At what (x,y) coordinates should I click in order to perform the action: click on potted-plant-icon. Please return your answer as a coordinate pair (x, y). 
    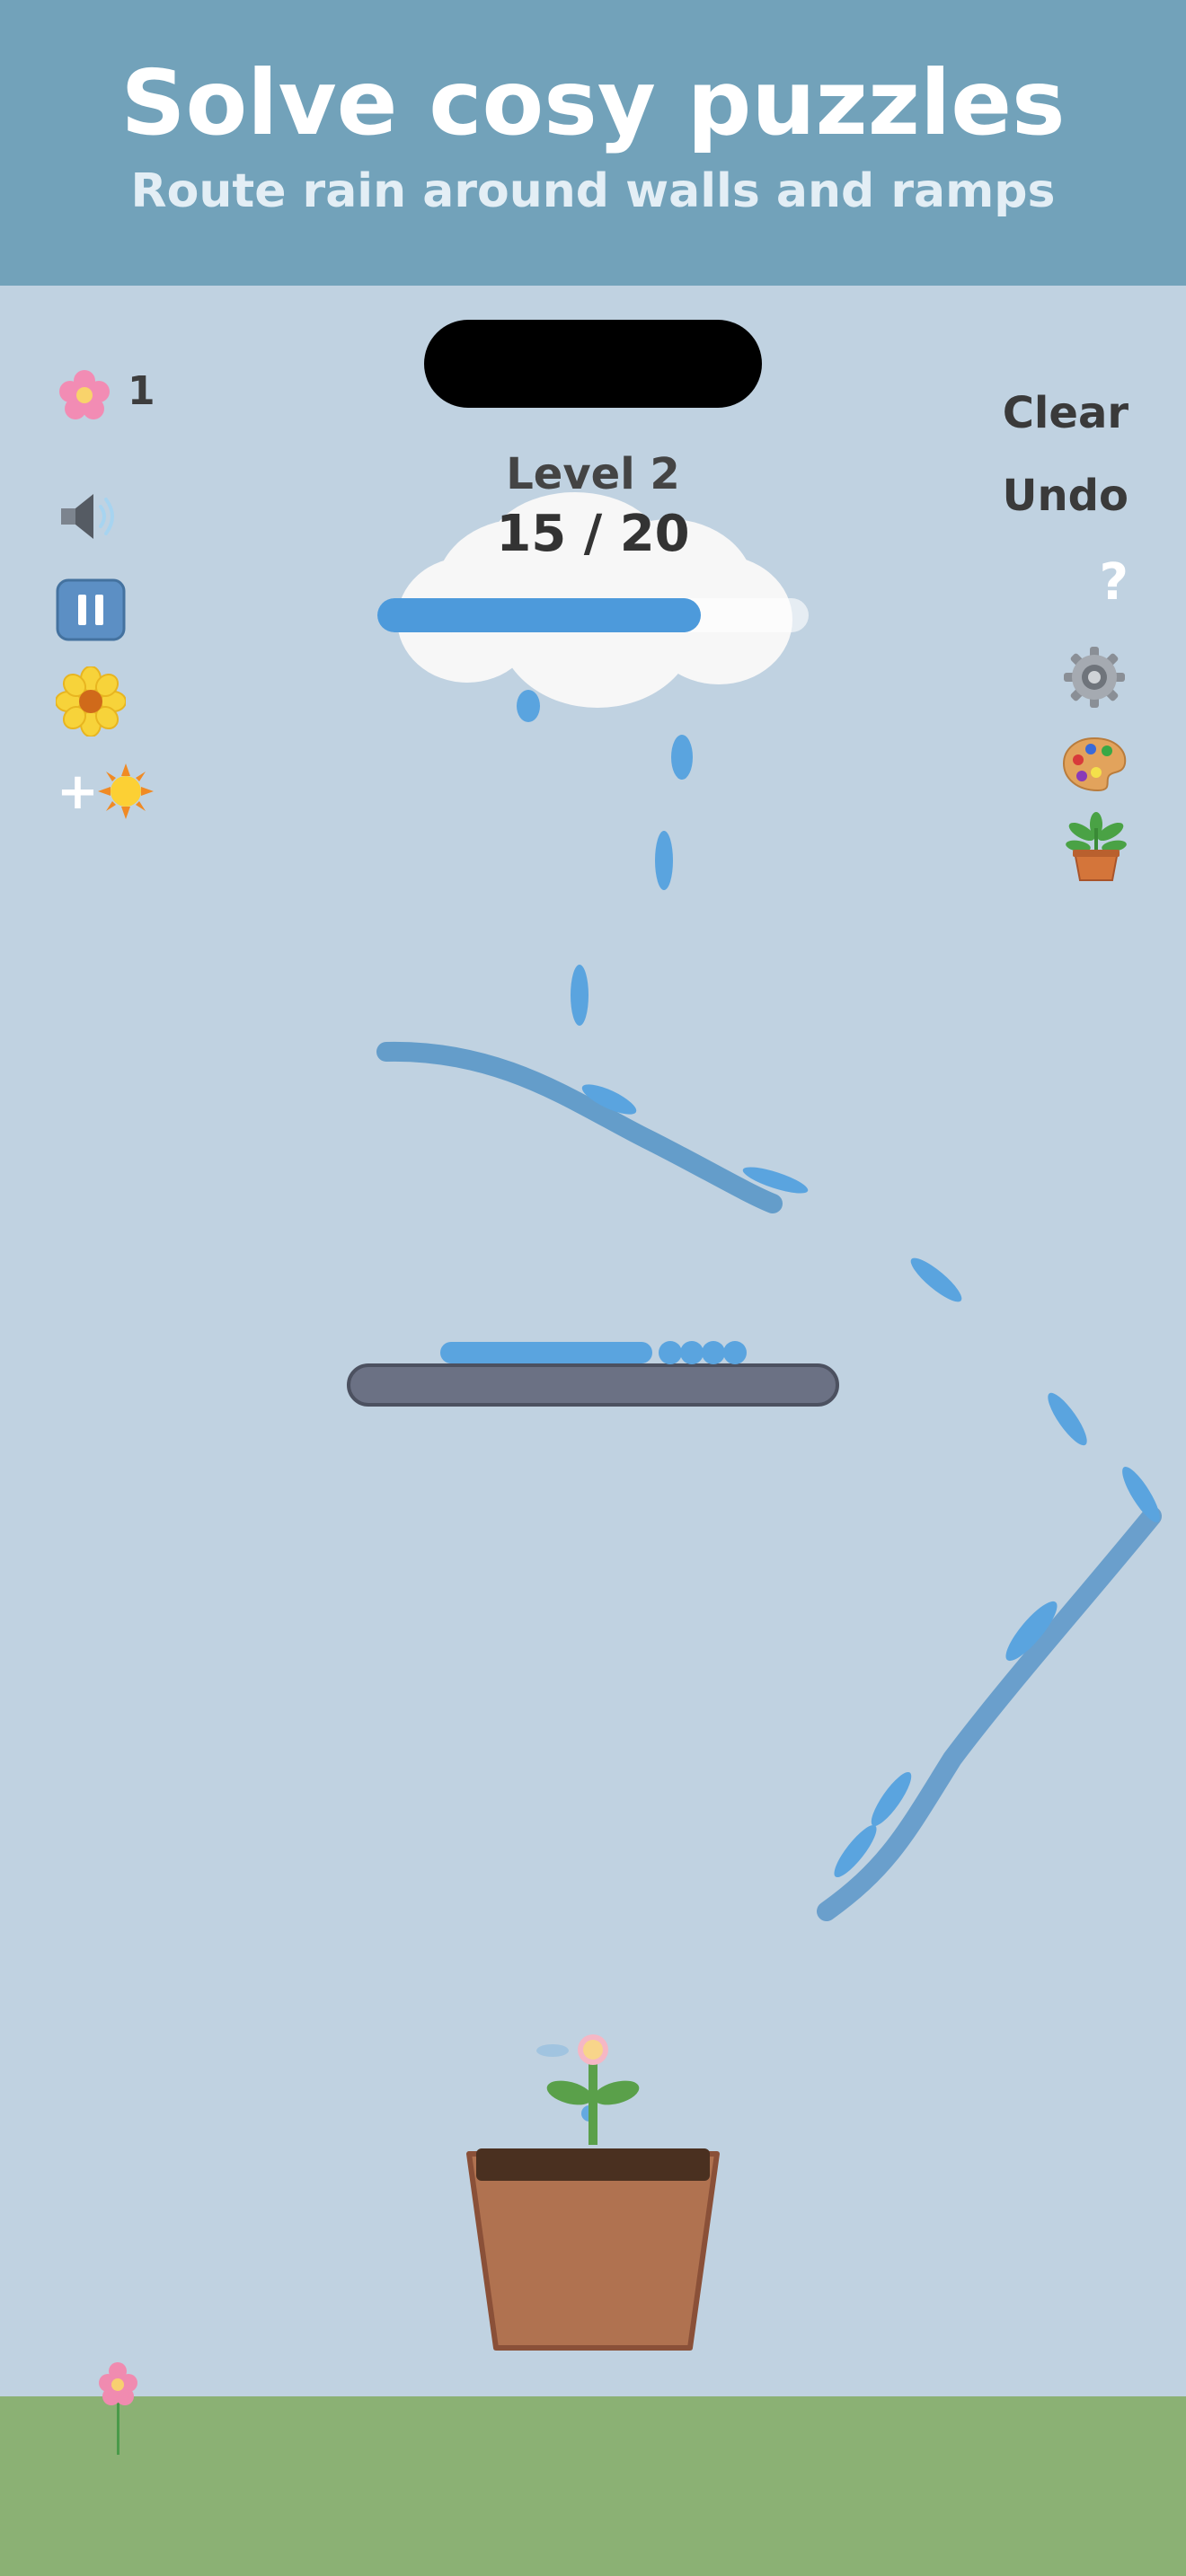
    Looking at the image, I should click on (1096, 848).